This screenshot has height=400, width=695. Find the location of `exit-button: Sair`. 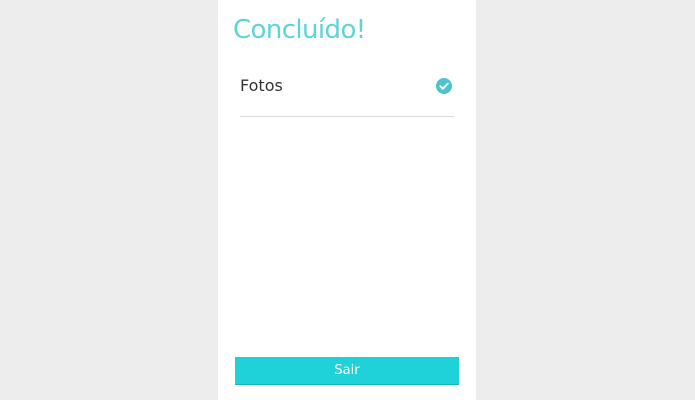

exit-button: Sair is located at coordinates (347, 371).